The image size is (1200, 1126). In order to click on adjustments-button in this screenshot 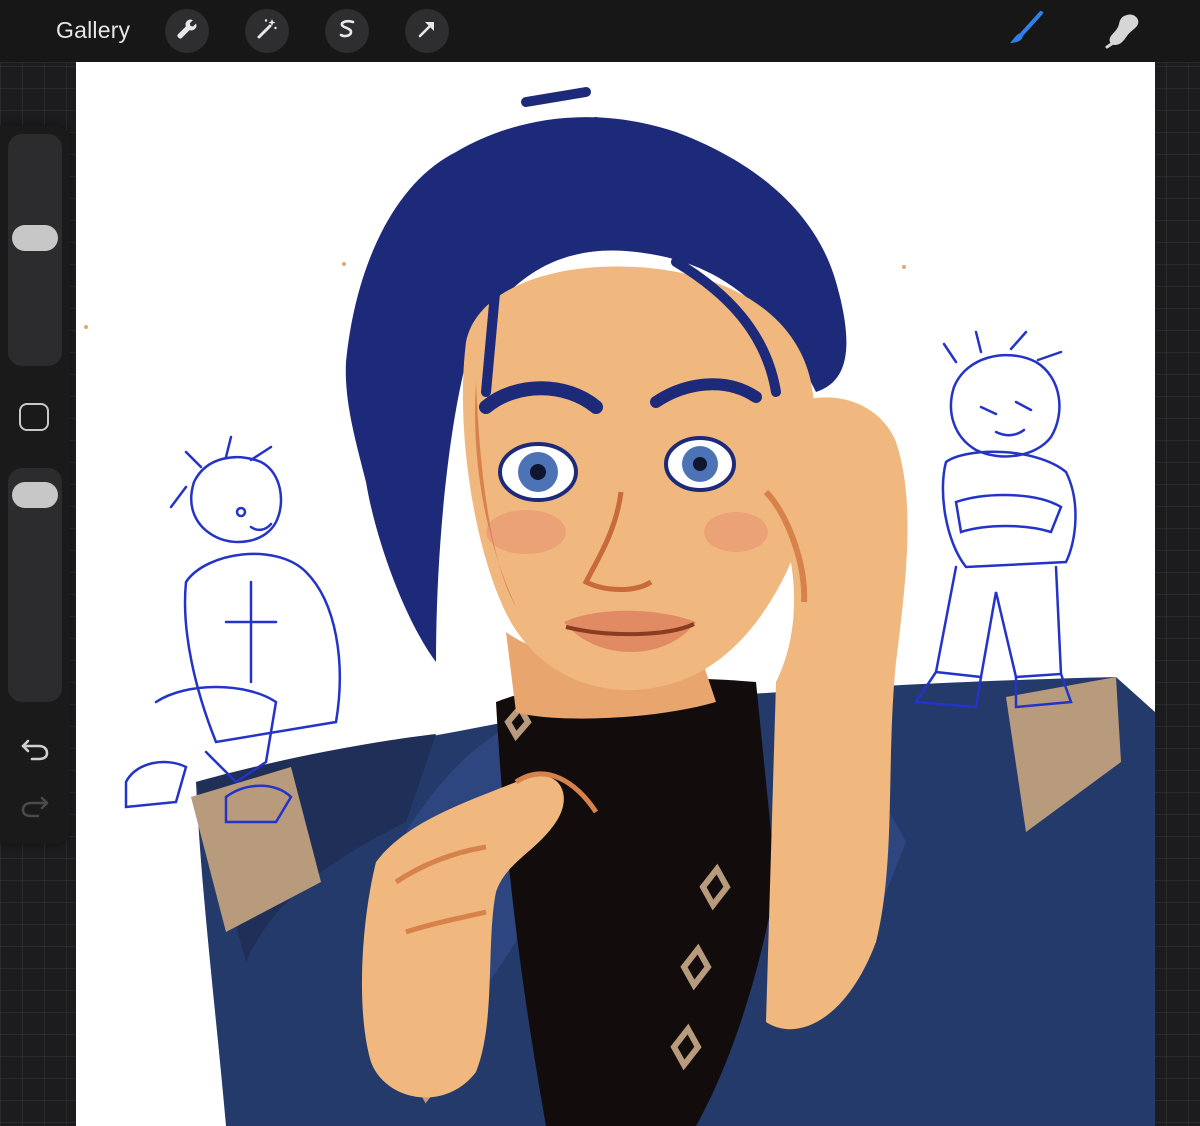, I will do `click(267, 31)`.